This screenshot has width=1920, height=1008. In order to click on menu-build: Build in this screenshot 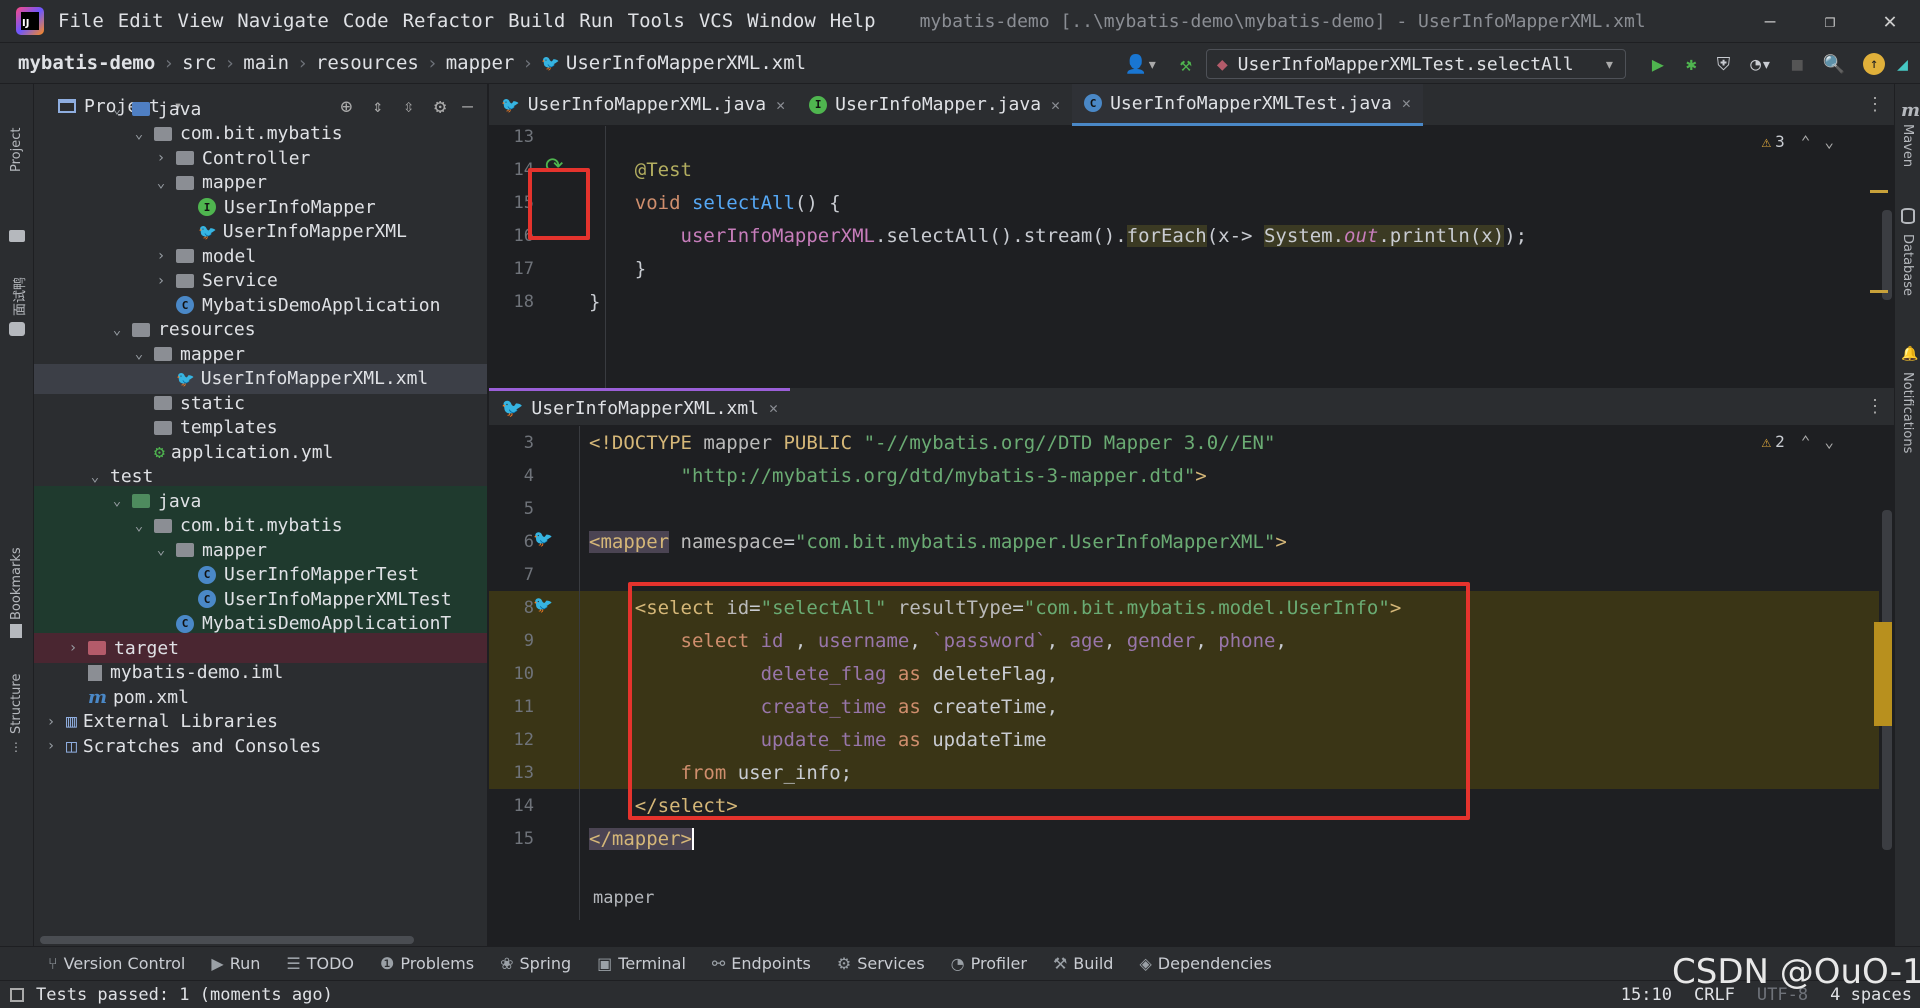, I will do `click(536, 21)`.